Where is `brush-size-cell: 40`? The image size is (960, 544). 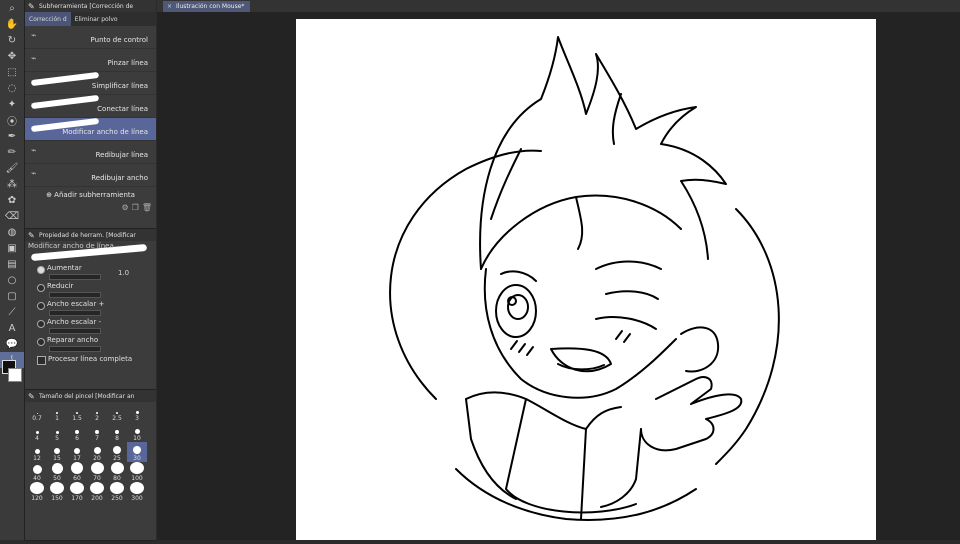
brush-size-cell: 40 is located at coordinates (37, 472).